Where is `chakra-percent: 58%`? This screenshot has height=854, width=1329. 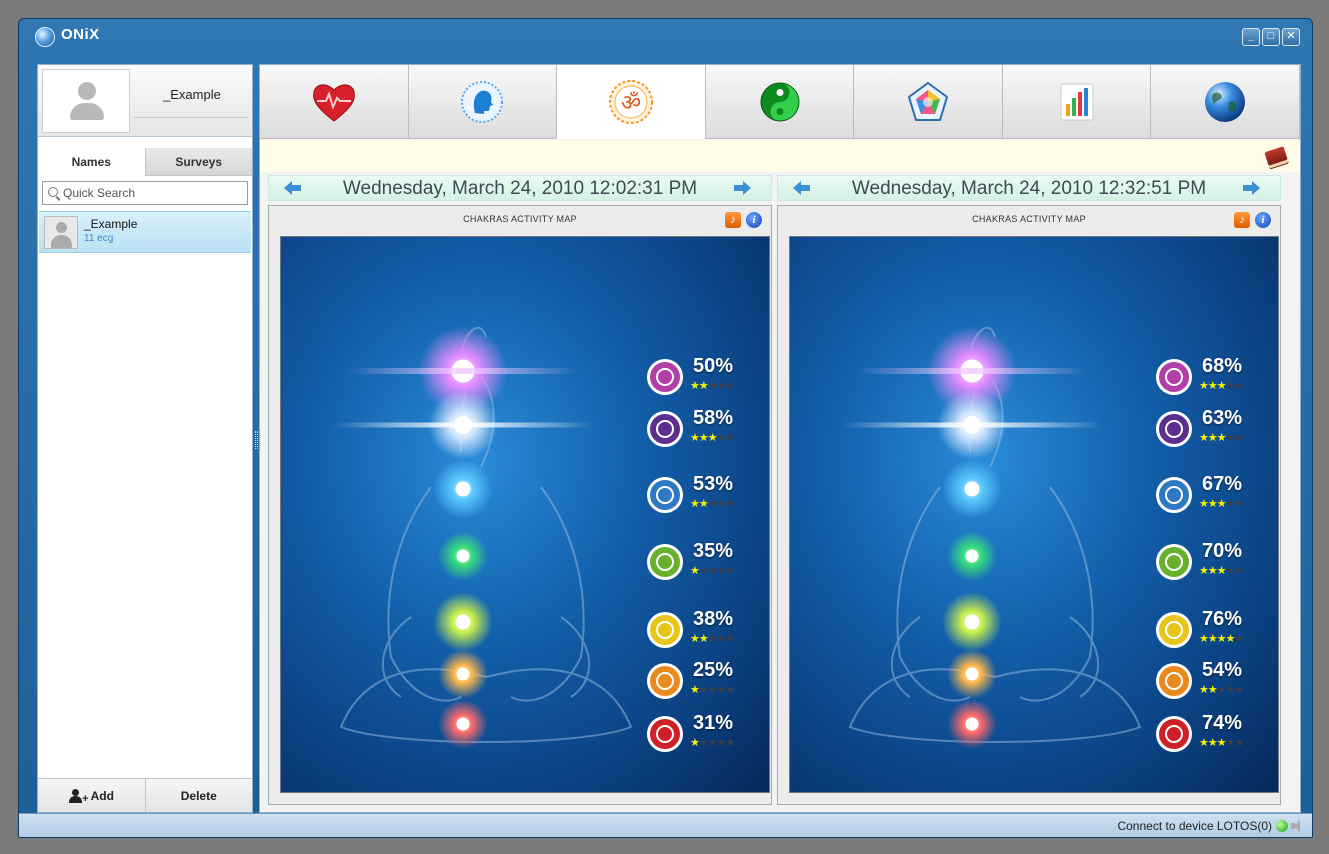
chakra-percent: 58% is located at coordinates (713, 418).